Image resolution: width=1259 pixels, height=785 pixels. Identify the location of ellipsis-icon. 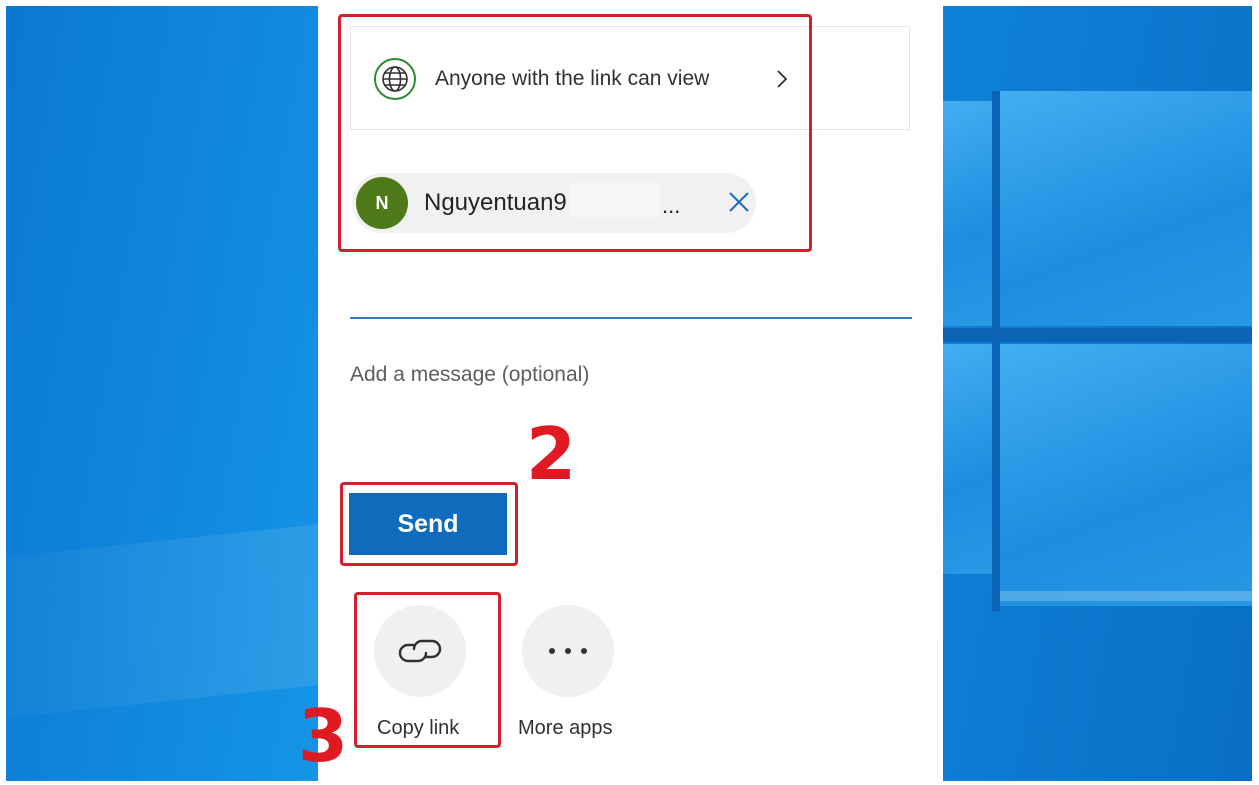
(568, 651).